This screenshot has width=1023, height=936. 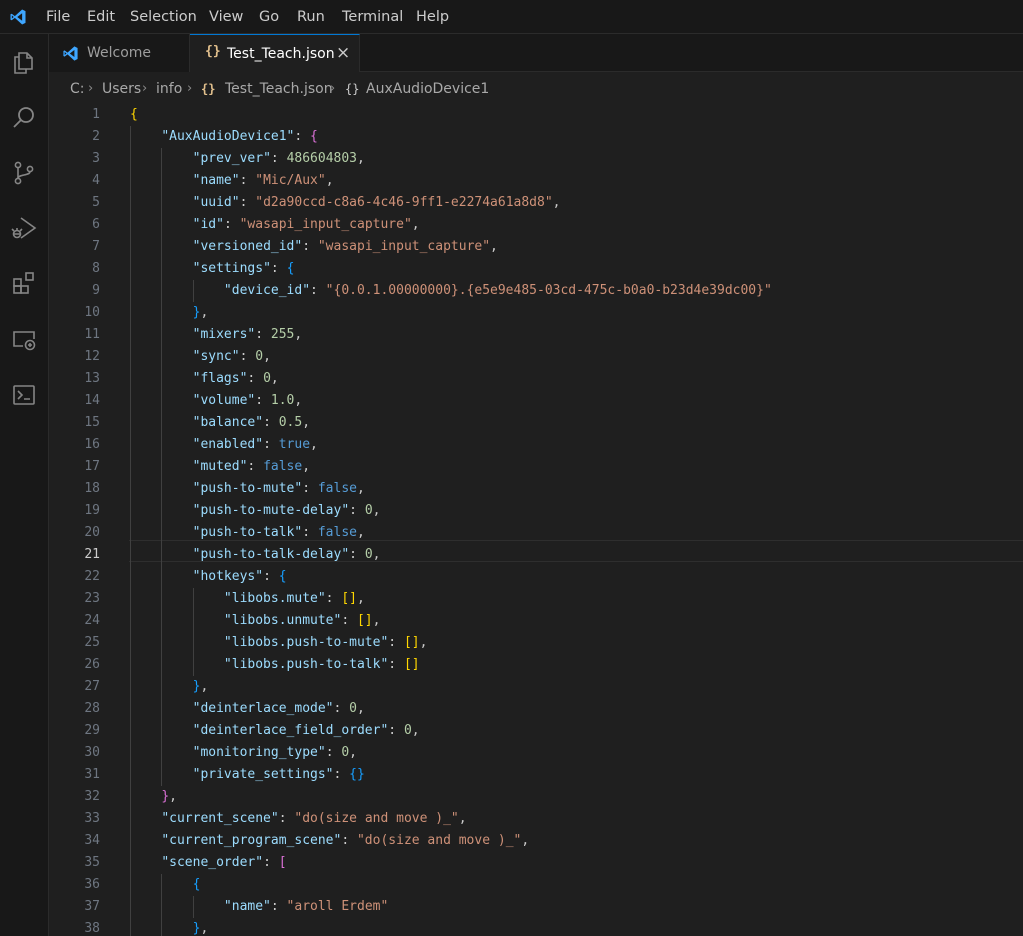 I want to click on code-line: "libobs.mute": [],, so click(x=247, y=599).